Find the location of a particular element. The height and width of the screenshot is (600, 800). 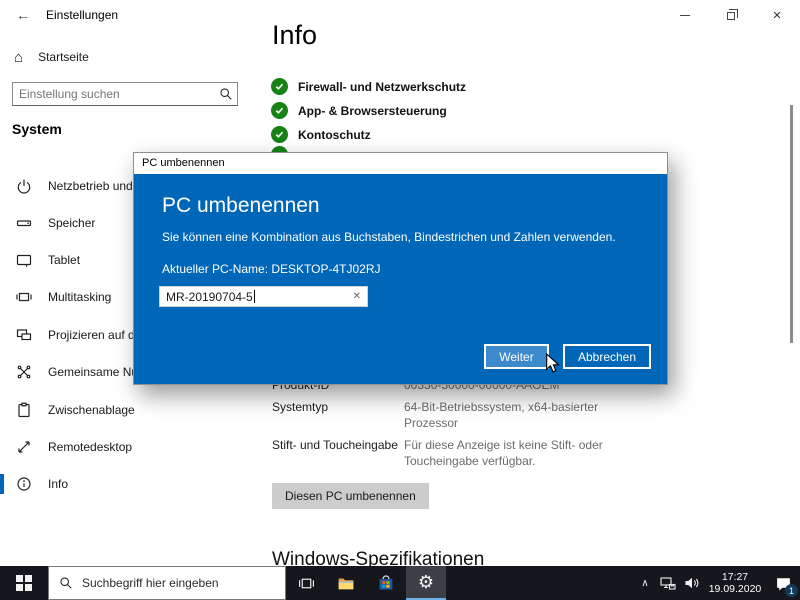

sidebar-item-home: ⌂ Startseite is located at coordinates (51, 57).